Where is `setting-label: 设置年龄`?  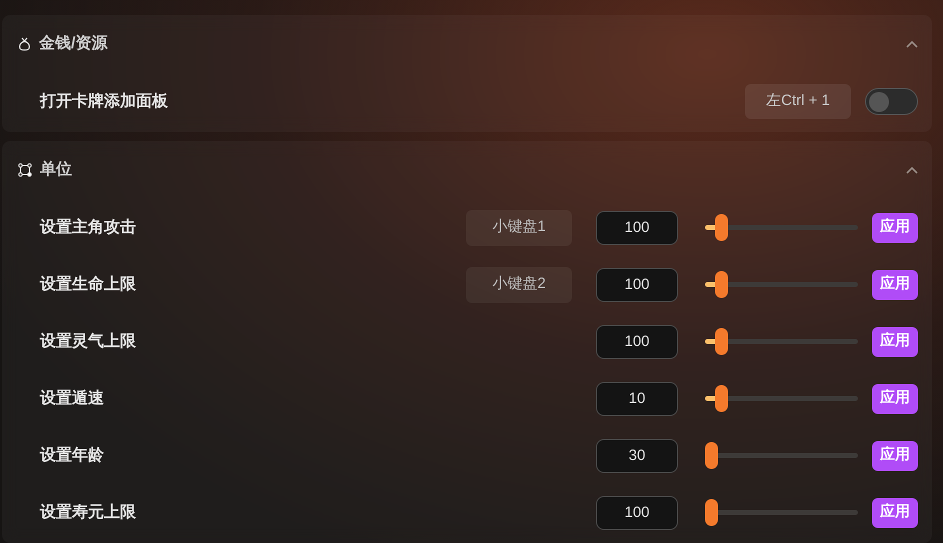 setting-label: 设置年龄 is located at coordinates (72, 456).